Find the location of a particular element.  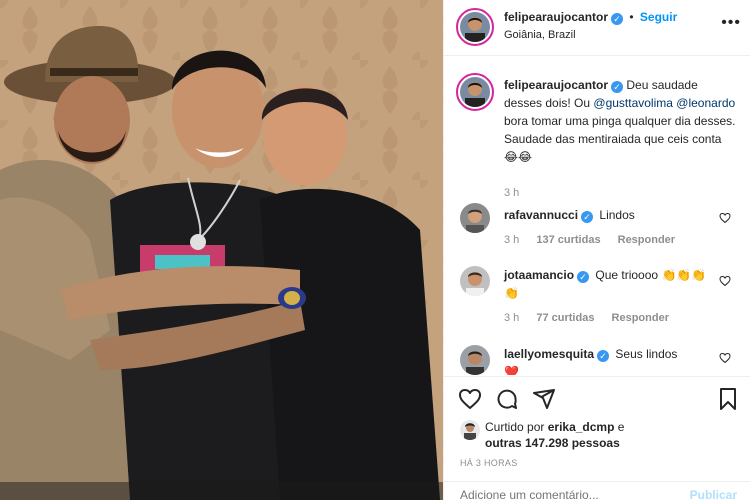

comment-likes: 77 curtidas is located at coordinates (565, 318).